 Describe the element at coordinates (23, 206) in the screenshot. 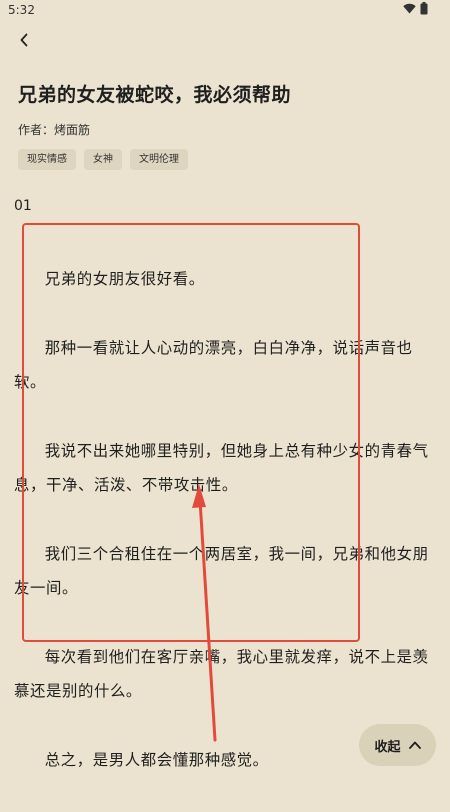

I see `chapter-number: 01` at that location.